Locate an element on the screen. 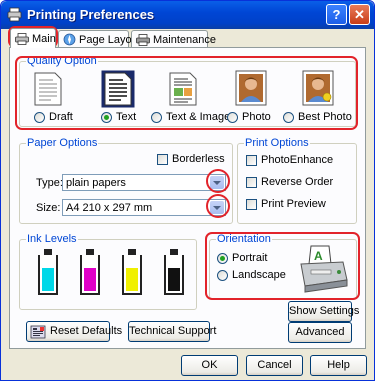 This screenshot has height=381, width=375. photo-radio is located at coordinates (232, 117).